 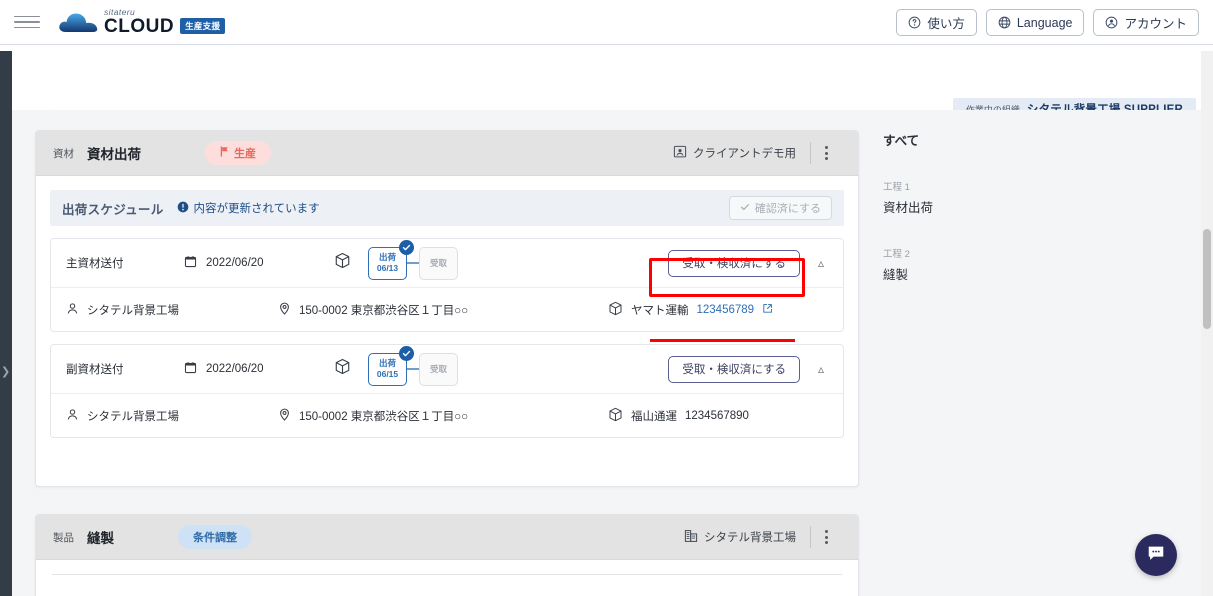 What do you see at coordinates (95, 264) in the screenshot?
I see `shipment-name: 主資材送付` at bounding box center [95, 264].